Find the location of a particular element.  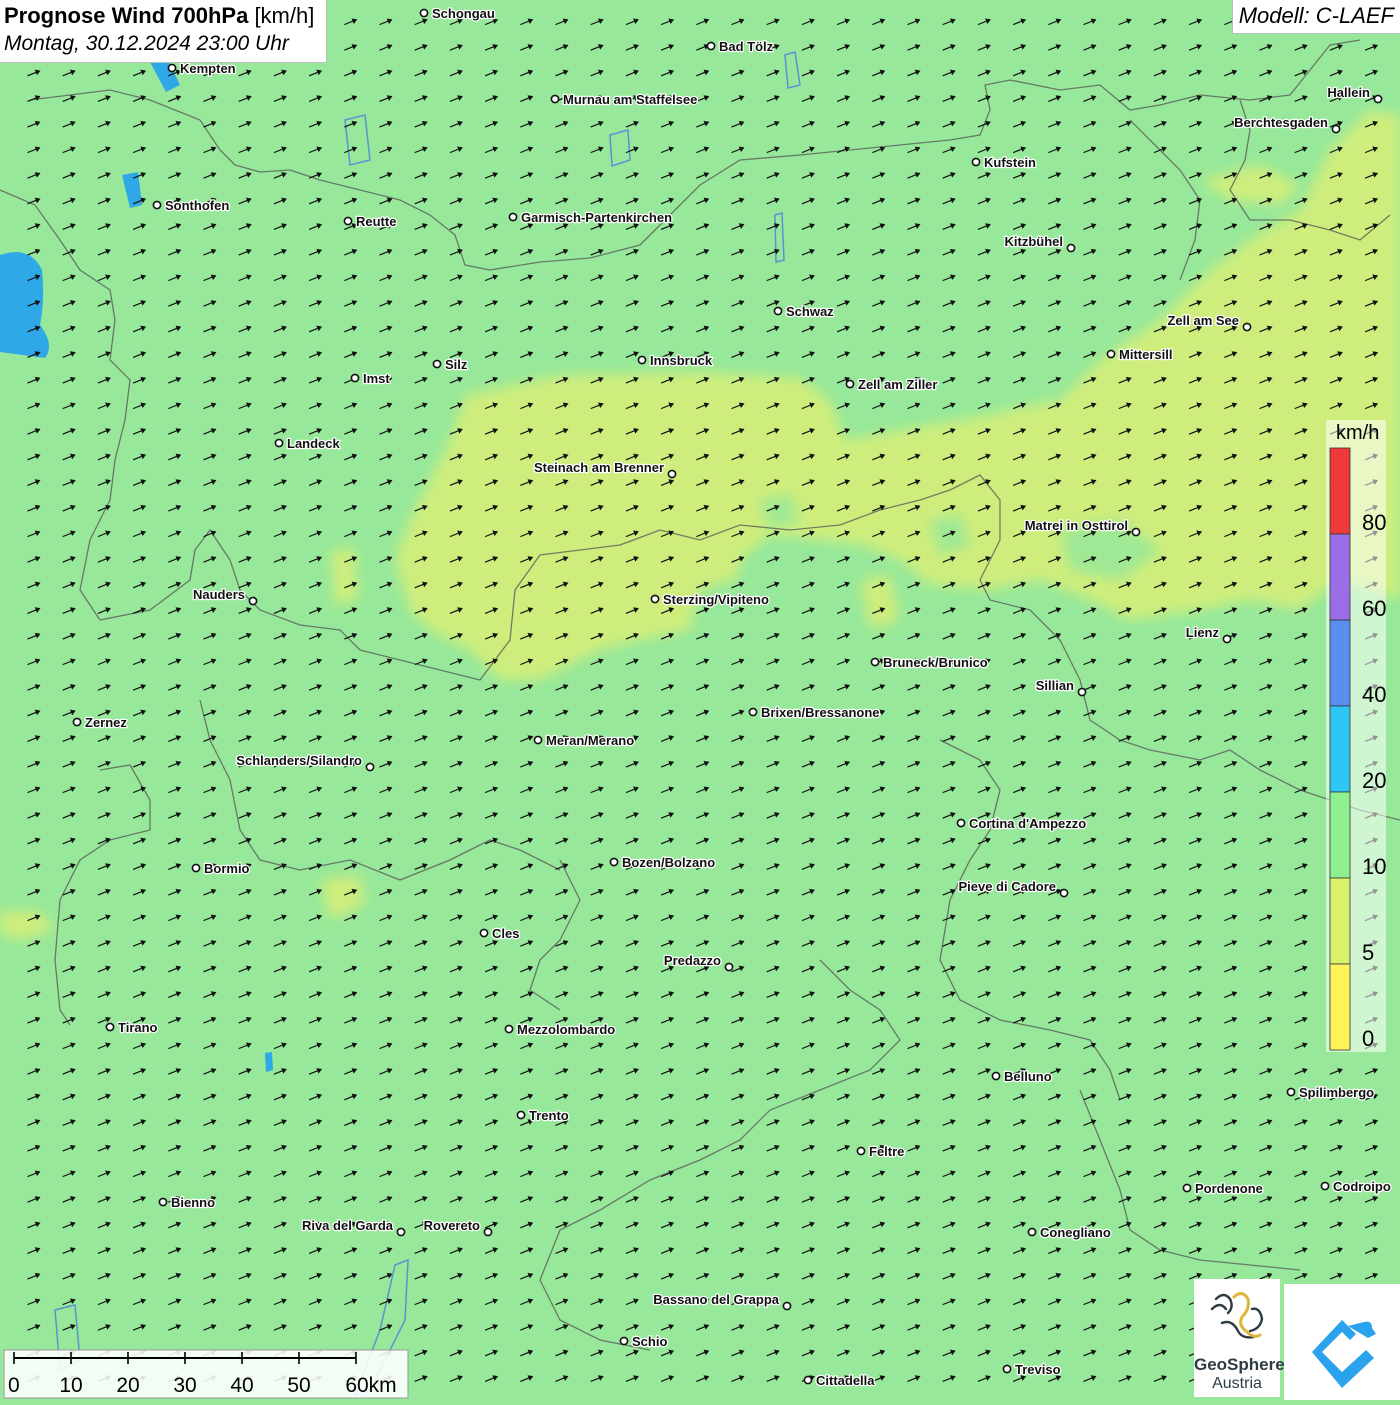

legend-tick-label: 20 is located at coordinates (1374, 780).